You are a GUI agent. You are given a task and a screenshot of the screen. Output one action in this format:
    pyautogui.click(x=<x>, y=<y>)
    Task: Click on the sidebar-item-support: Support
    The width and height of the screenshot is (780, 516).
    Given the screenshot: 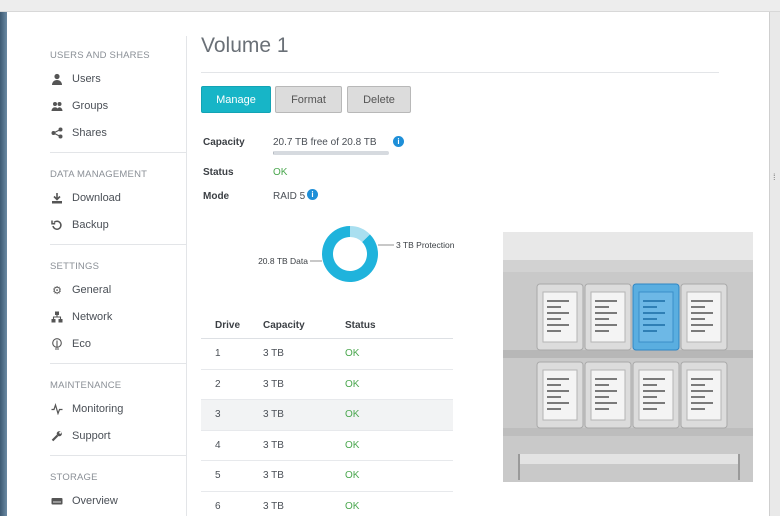 What is the action you would take?
    pyautogui.click(x=80, y=436)
    